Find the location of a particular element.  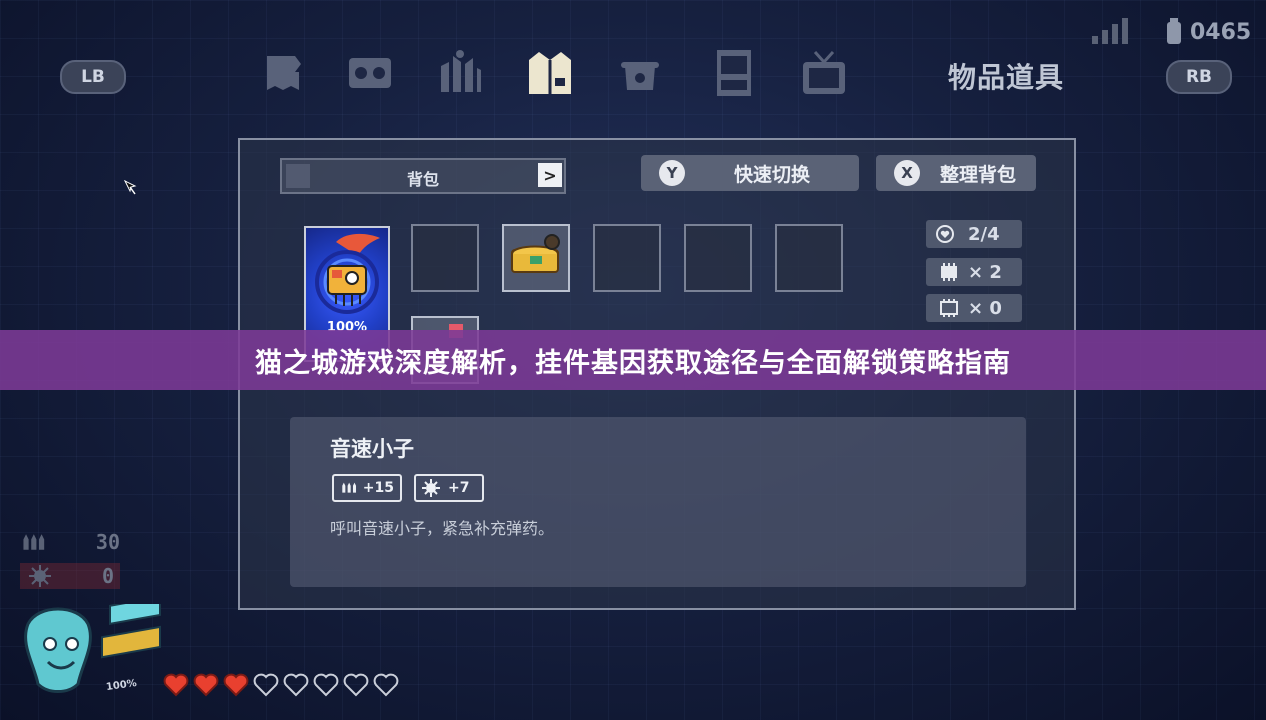

special-counter: 0 is located at coordinates (70, 576).